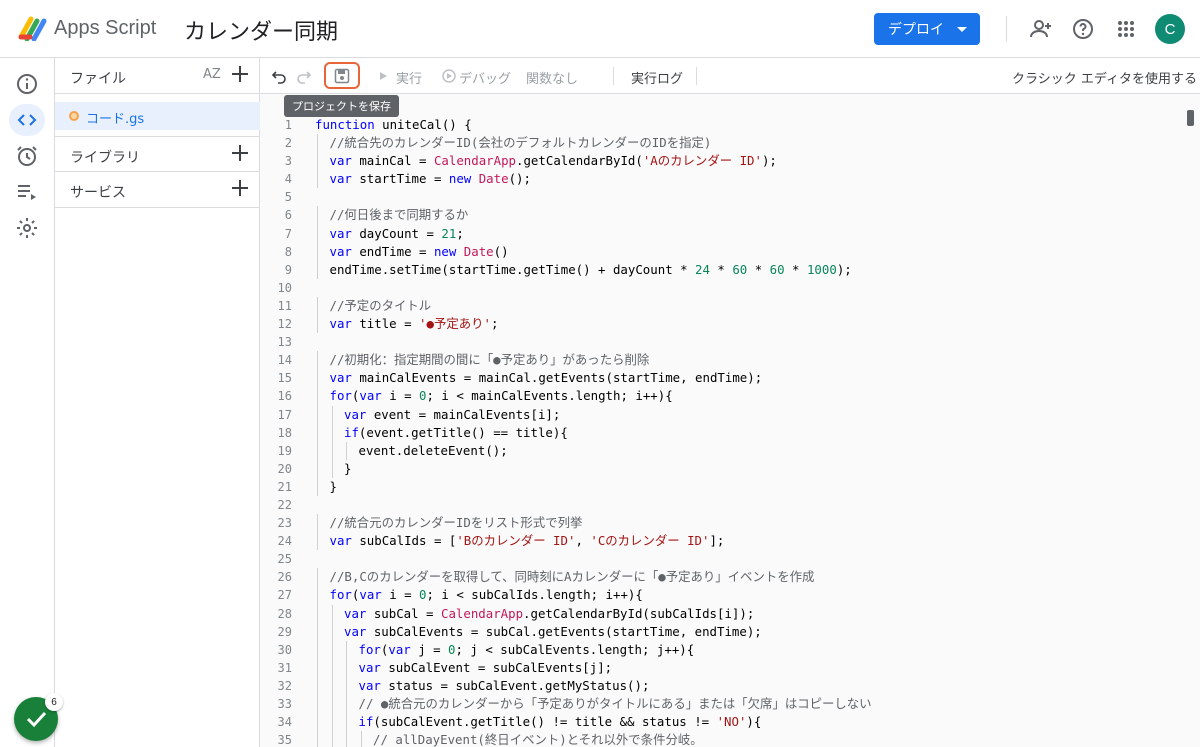 The width and height of the screenshot is (1200, 747). I want to click on code-line: //何日後まで同期するか, so click(750, 215).